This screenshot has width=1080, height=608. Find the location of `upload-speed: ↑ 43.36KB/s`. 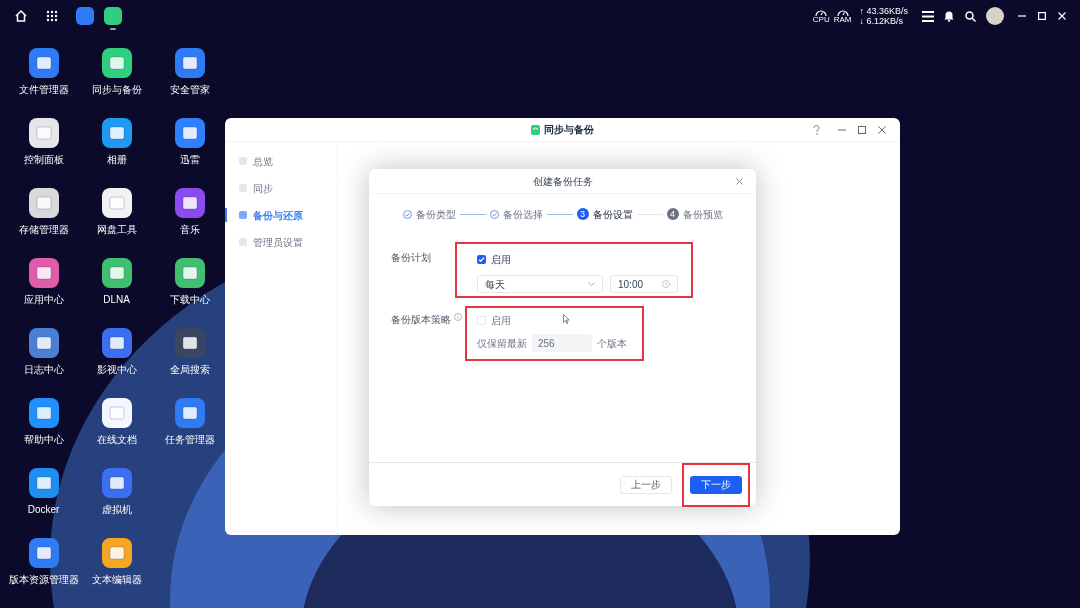

upload-speed: ↑ 43.36KB/s is located at coordinates (883, 11).